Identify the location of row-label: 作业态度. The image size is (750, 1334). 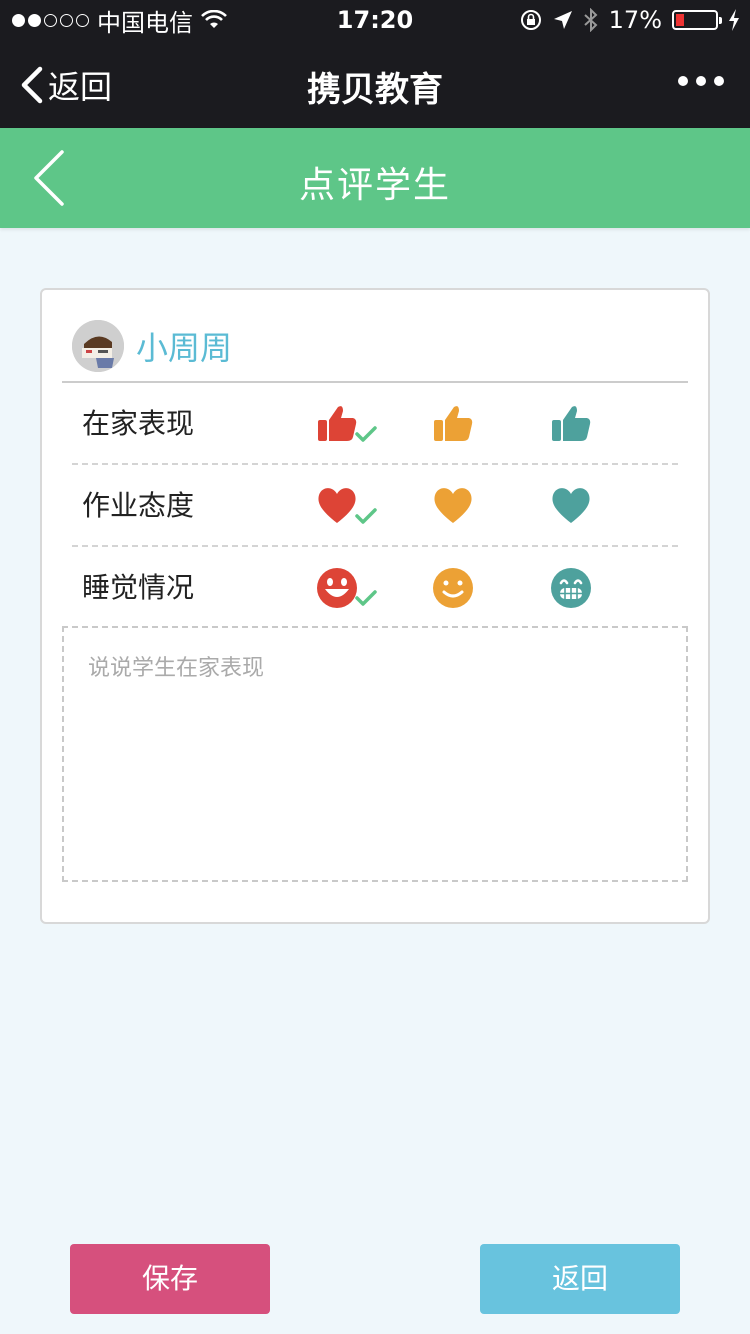
(138, 505).